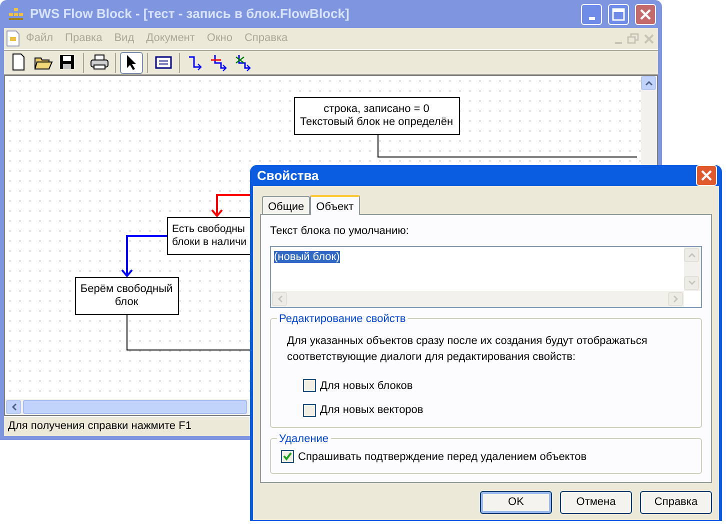 This screenshot has width=726, height=527. Describe the element at coordinates (219, 62) in the screenshot. I see `connector-add-icon` at that location.